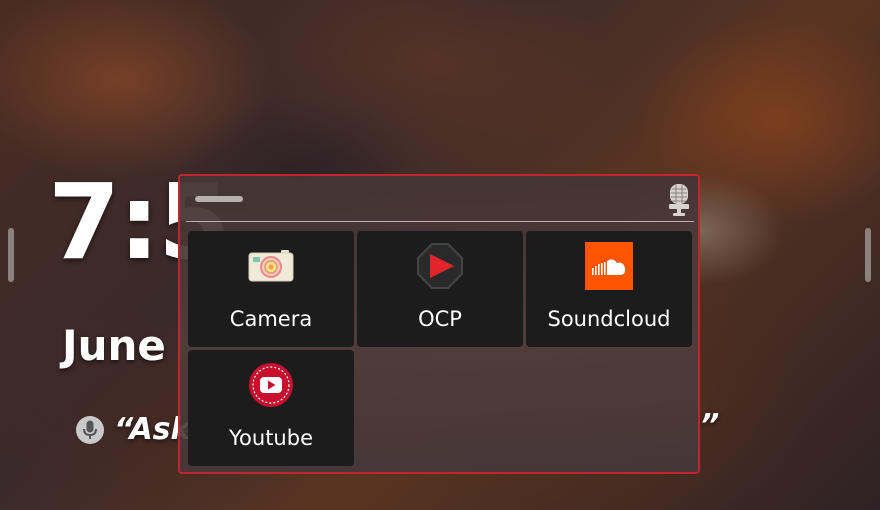 The image size is (880, 510). I want to click on app-label-camera: Camera, so click(271, 319).